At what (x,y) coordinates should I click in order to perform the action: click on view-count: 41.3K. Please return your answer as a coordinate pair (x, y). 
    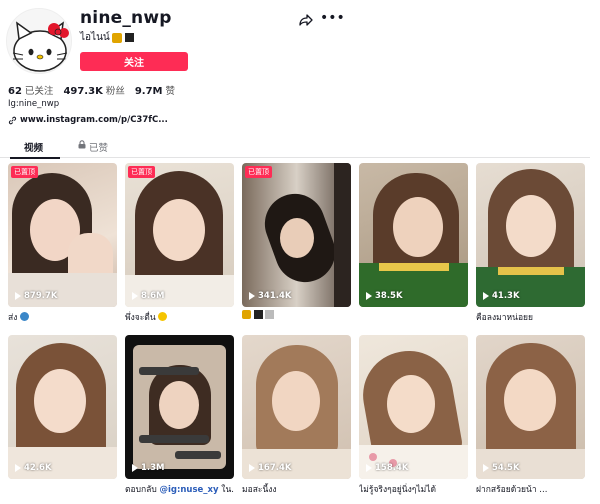
    Looking at the image, I should click on (501, 296).